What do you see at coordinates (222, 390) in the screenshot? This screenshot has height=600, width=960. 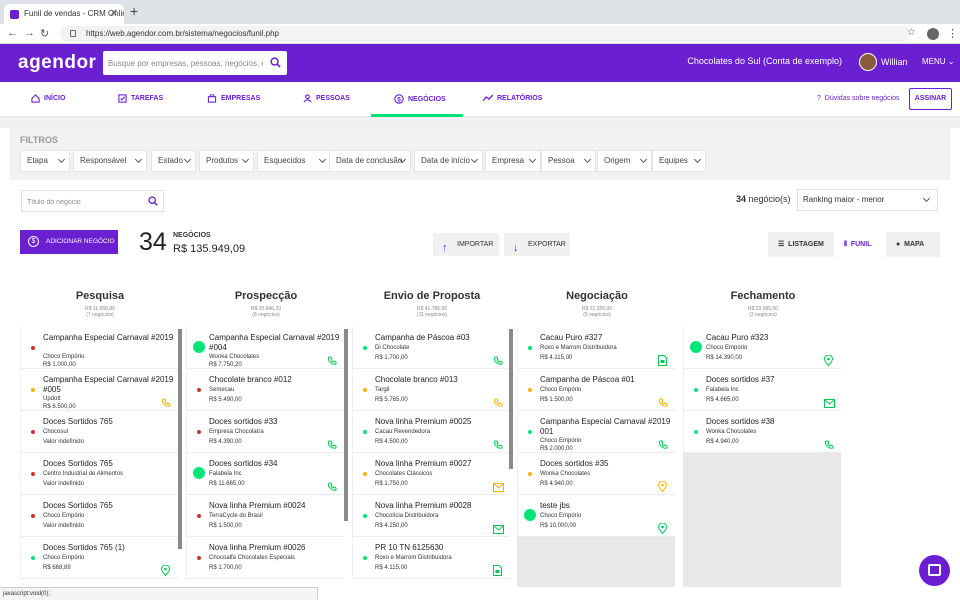 I see `deal-company: Semecau` at bounding box center [222, 390].